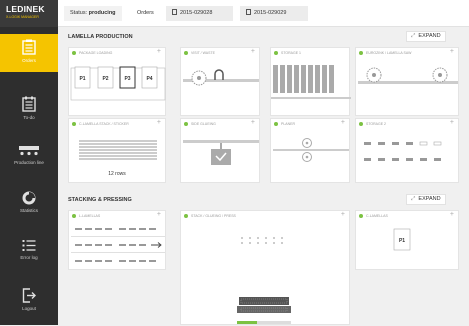 This screenshot has height=326, width=469. I want to click on logout-icon, so click(29, 295).